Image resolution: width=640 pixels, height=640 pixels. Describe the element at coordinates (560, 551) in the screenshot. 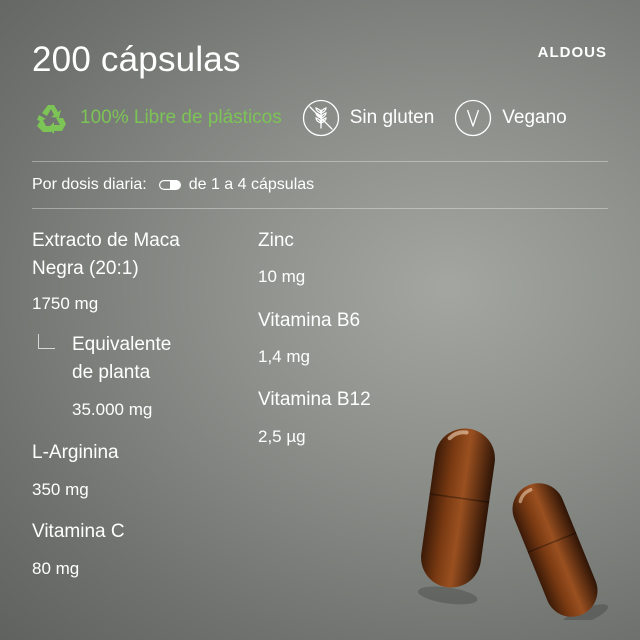

I see `capsule-right` at that location.